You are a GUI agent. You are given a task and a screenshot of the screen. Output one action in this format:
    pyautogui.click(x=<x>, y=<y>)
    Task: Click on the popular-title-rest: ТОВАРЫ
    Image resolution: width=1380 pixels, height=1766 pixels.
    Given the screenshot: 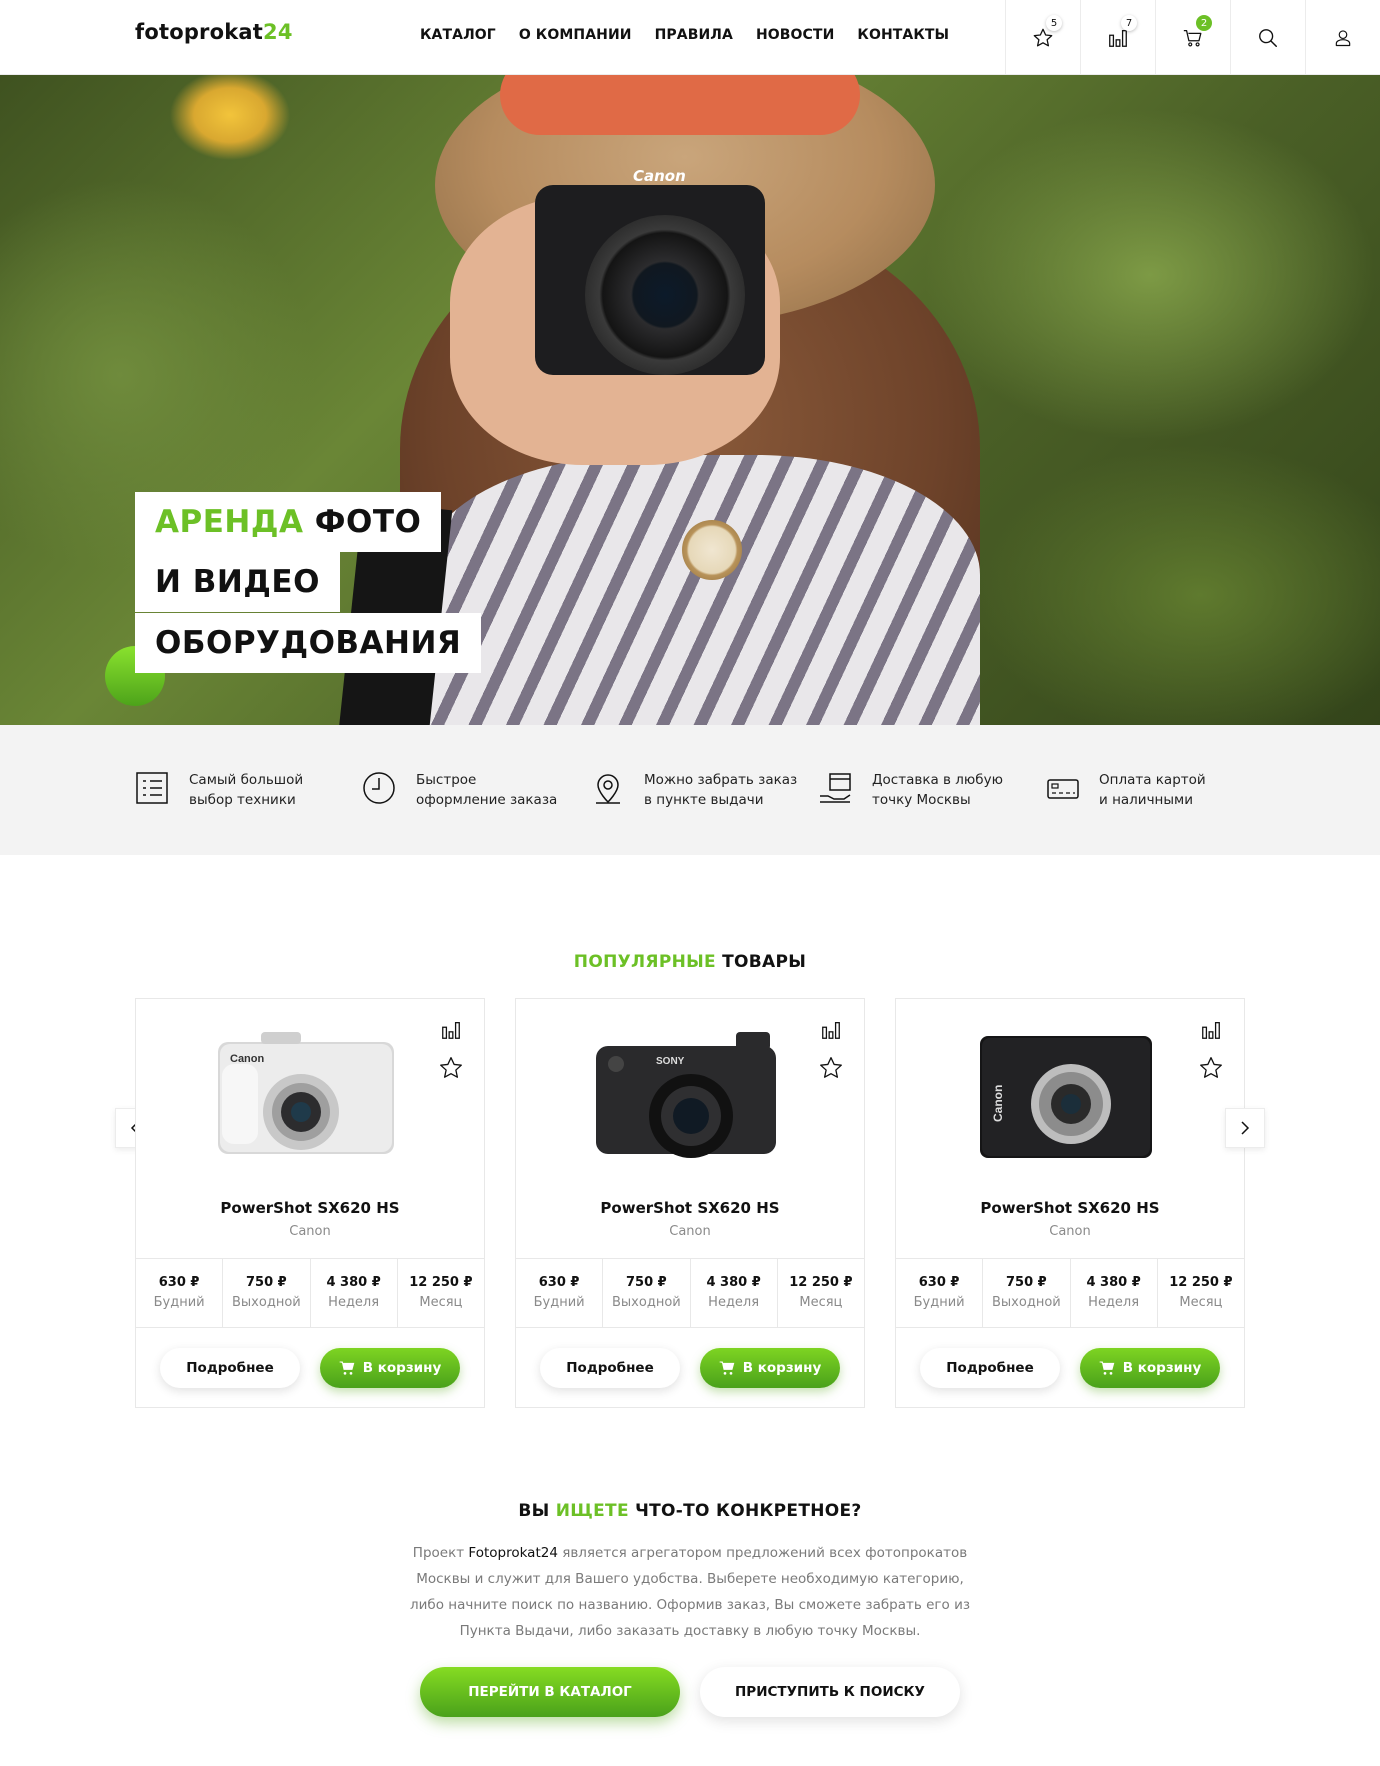 What is the action you would take?
    pyautogui.click(x=761, y=962)
    